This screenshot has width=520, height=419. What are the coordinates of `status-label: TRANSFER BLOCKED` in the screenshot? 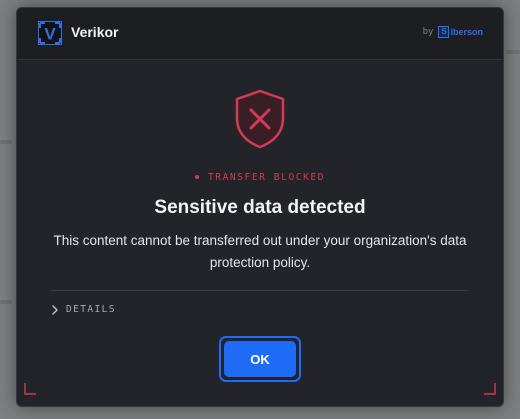 It's located at (260, 177).